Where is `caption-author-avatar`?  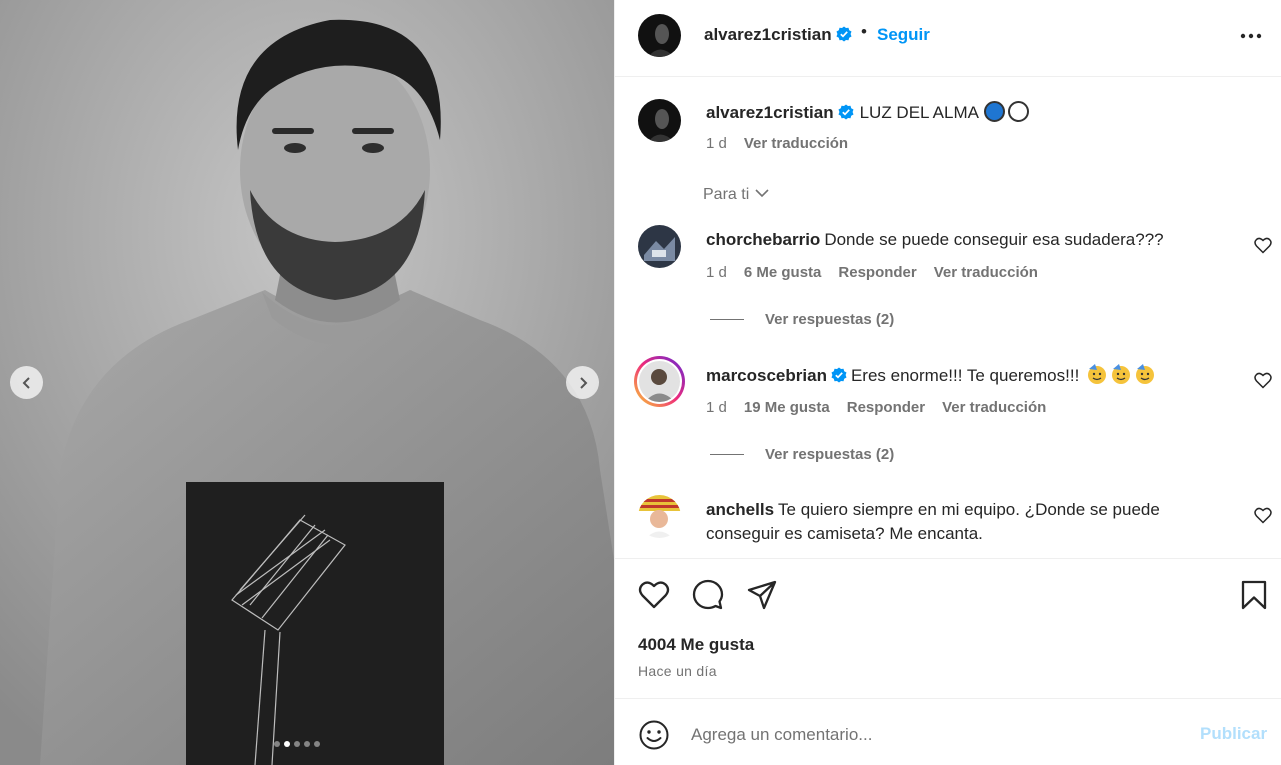 caption-author-avatar is located at coordinates (659, 120).